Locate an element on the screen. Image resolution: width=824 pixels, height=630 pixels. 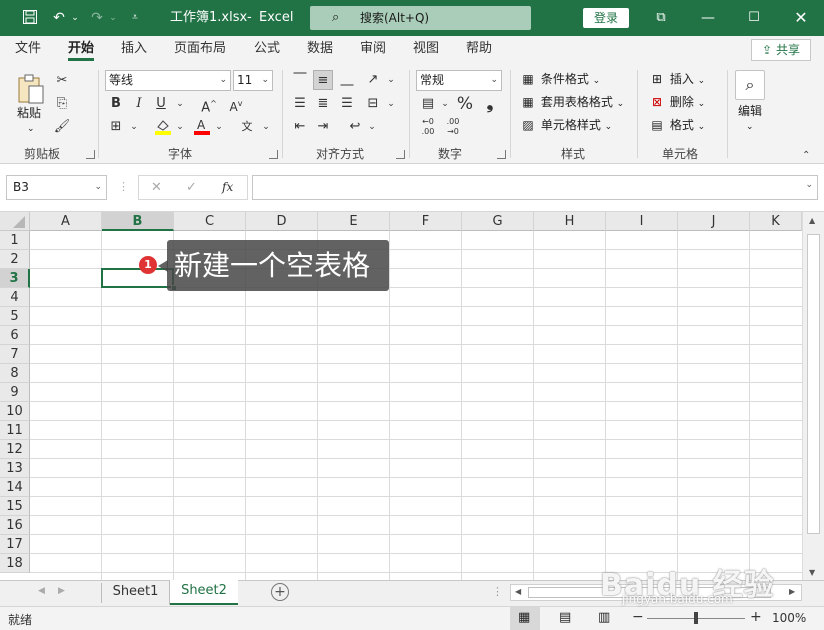
row-header-3: 3 is located at coordinates (15, 278).